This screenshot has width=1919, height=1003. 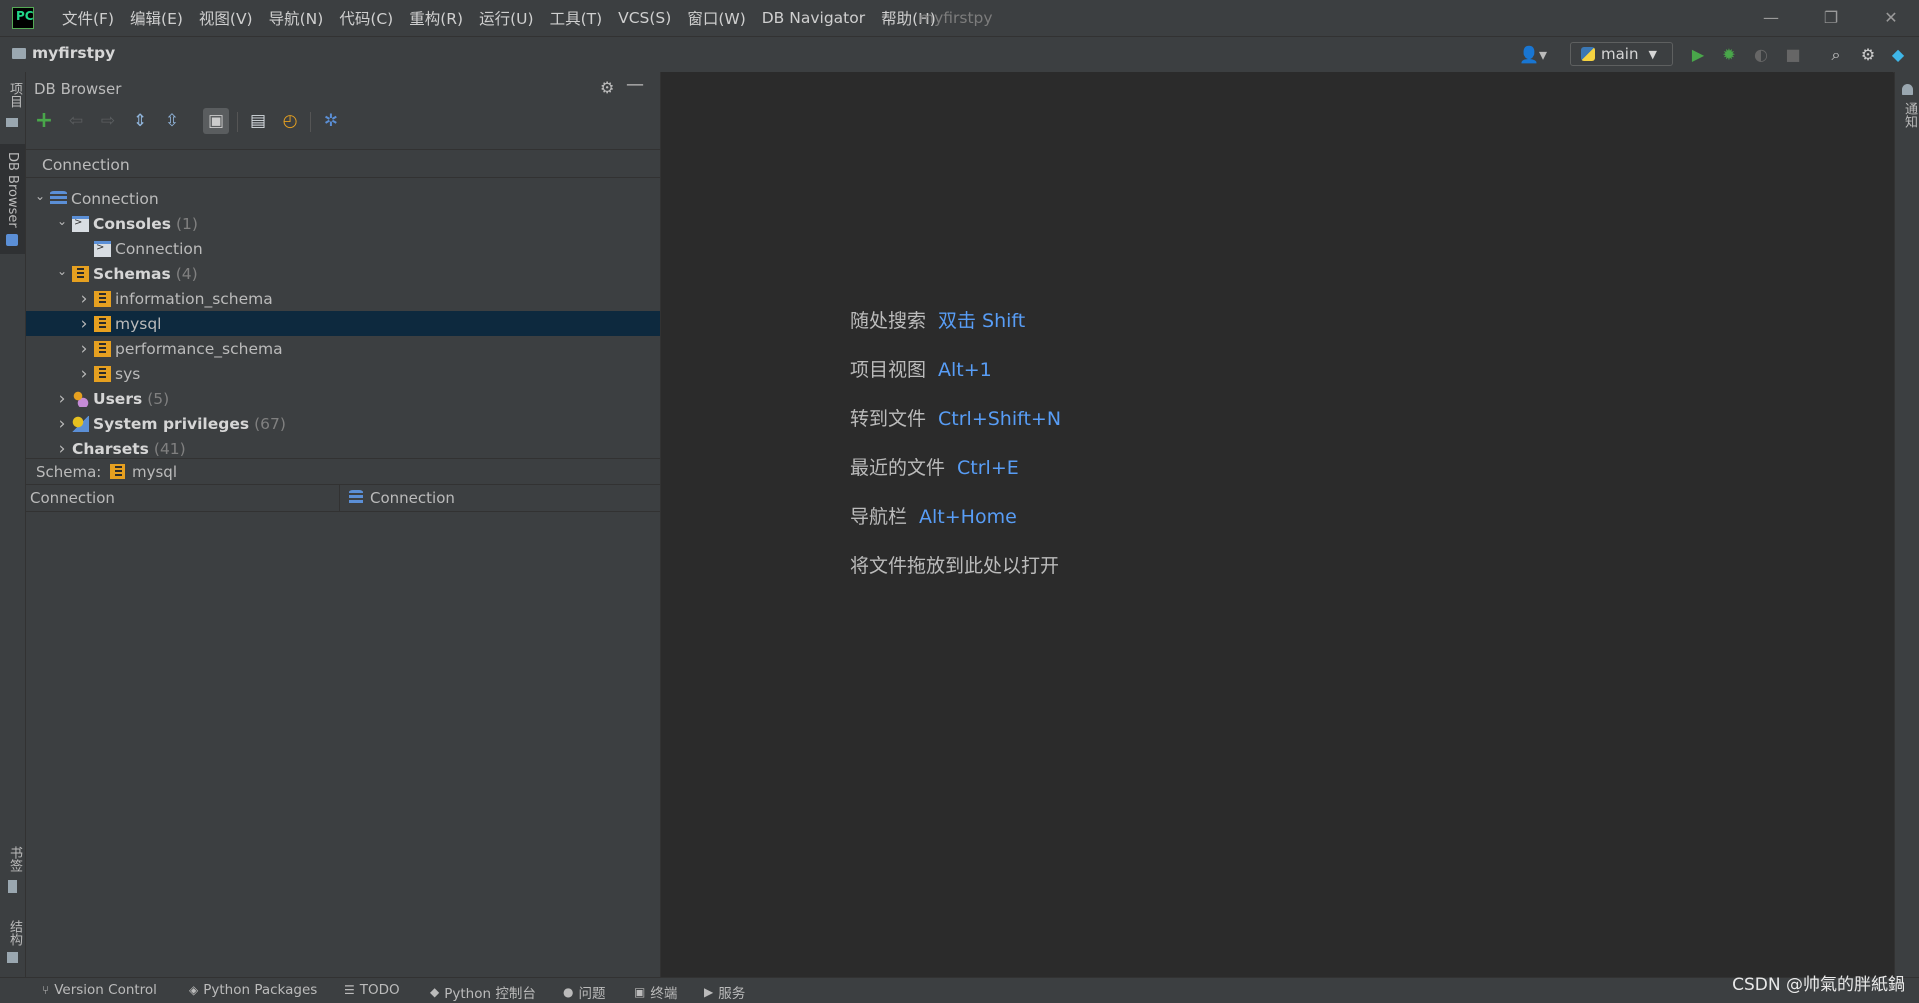 What do you see at coordinates (186, 223) in the screenshot?
I see `tree-node-count: (1)` at bounding box center [186, 223].